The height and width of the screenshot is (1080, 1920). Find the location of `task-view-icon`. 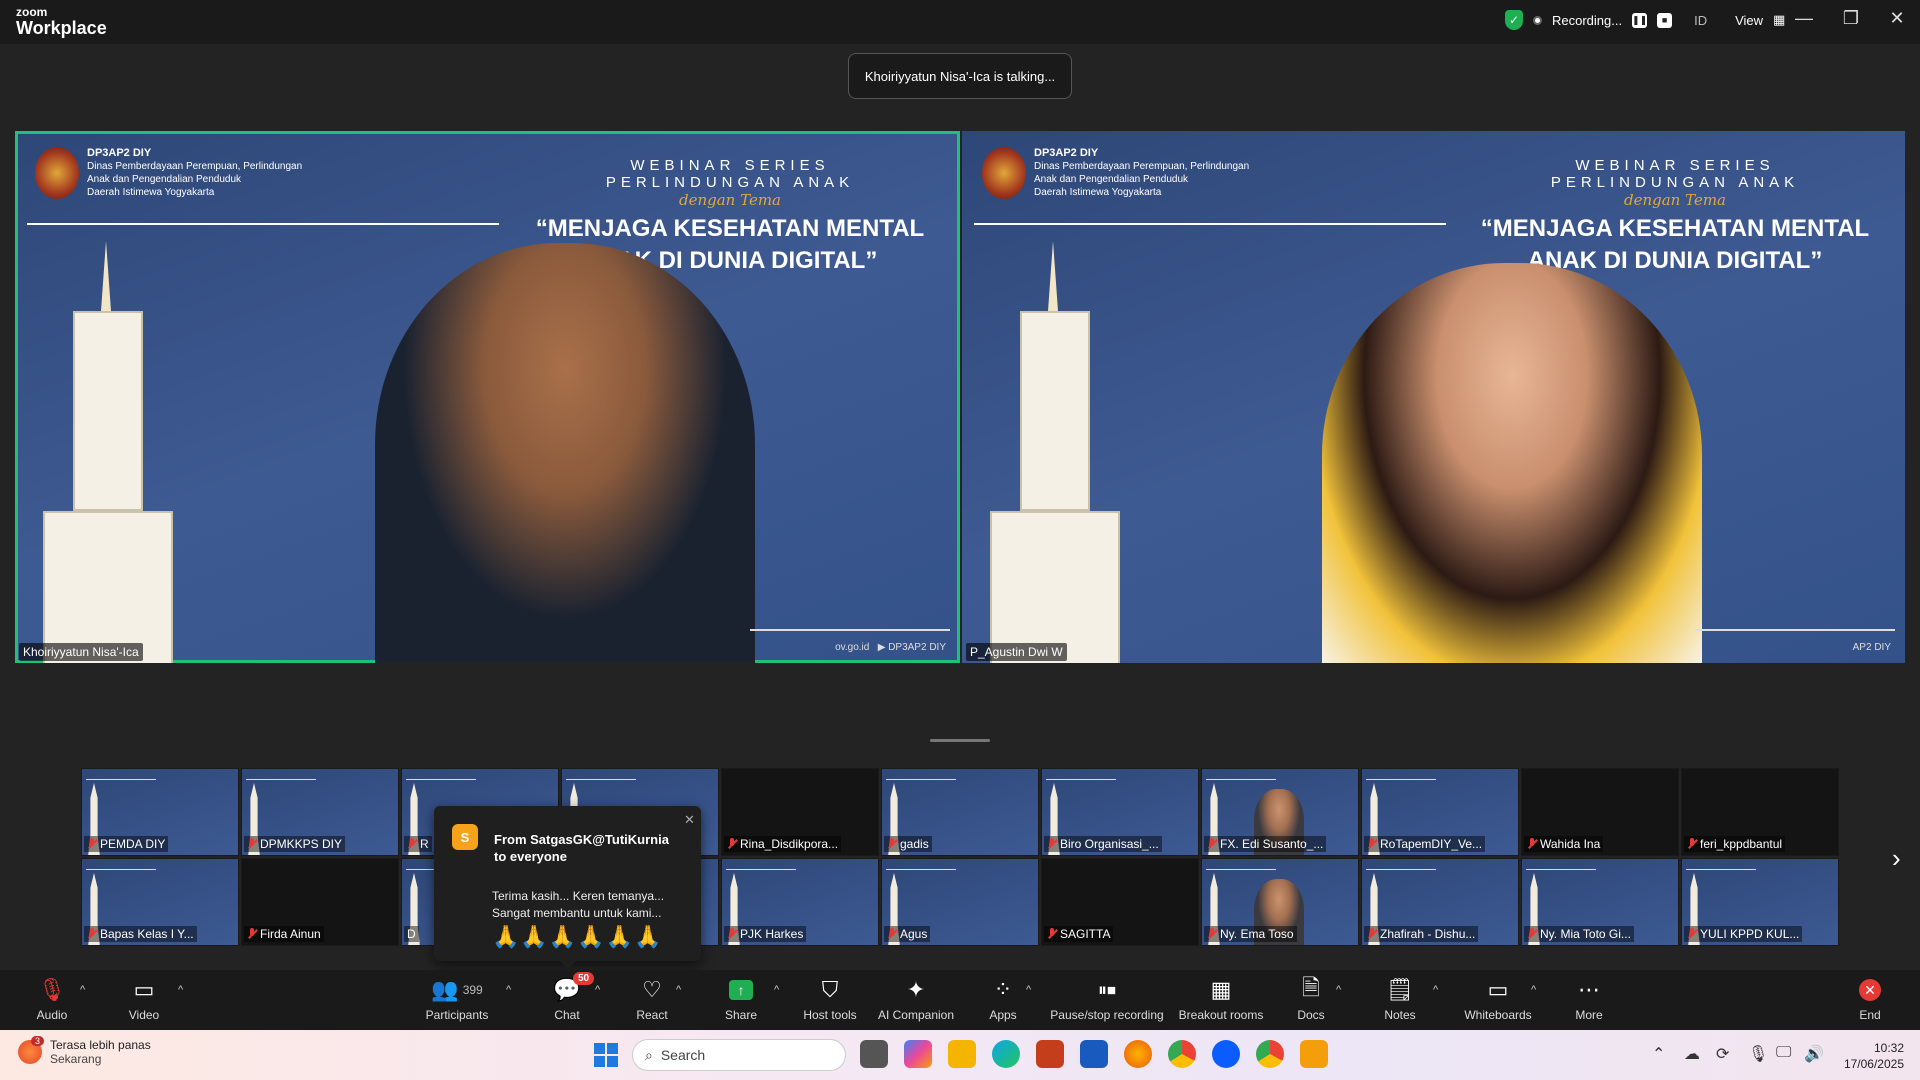

task-view-icon is located at coordinates (874, 1054).